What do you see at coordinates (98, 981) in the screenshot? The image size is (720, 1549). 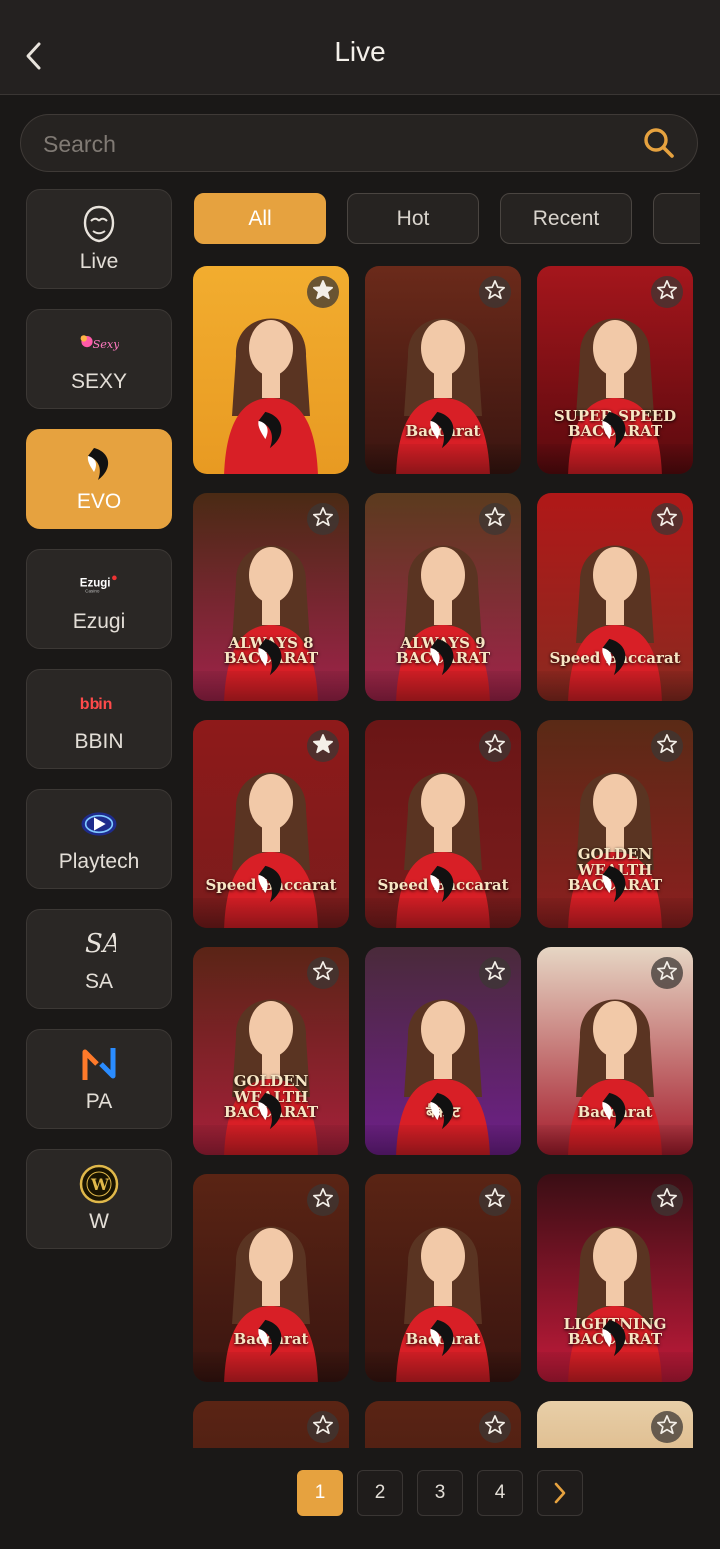 I see `provider-label: SA` at bounding box center [98, 981].